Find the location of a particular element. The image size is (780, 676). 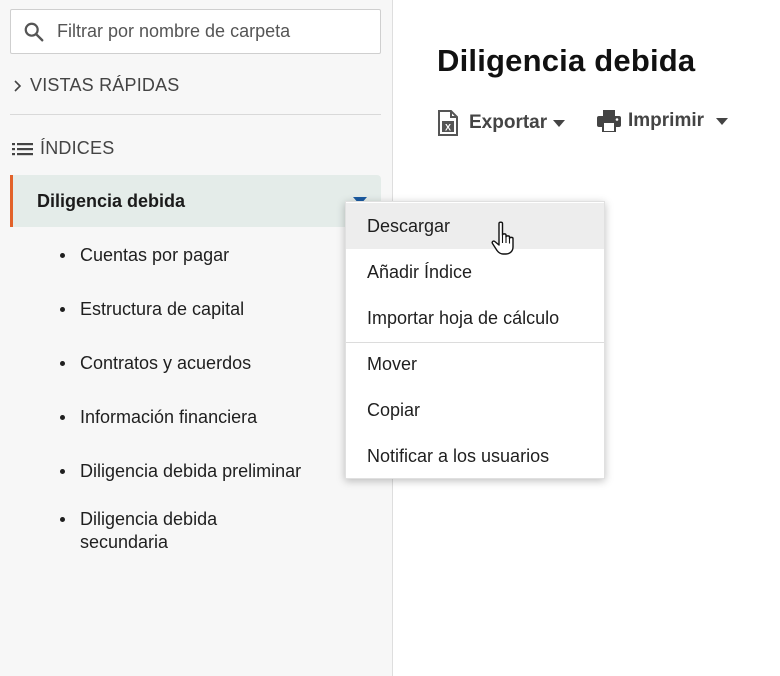

active-folder-label: Diligencia debida is located at coordinates (111, 200).